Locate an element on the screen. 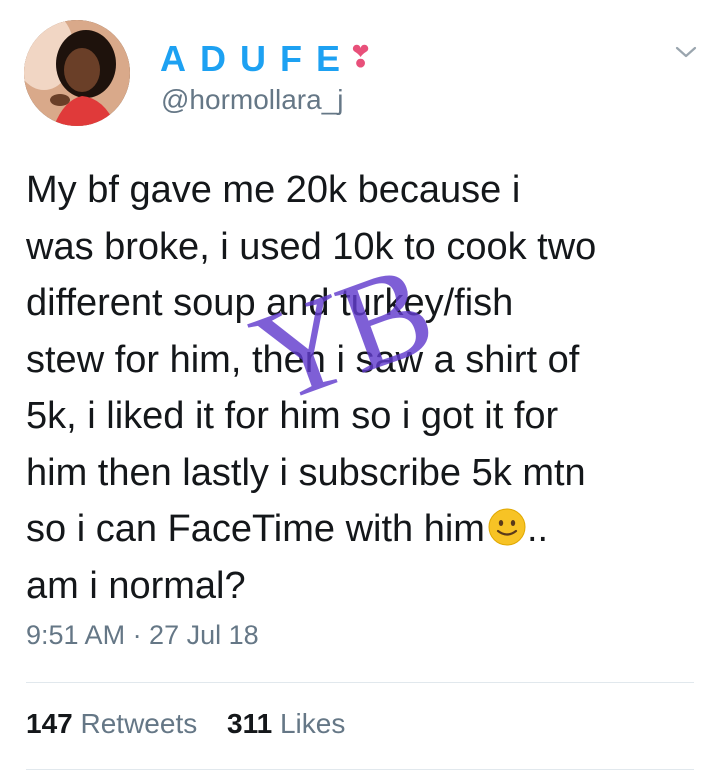 Image resolution: width=720 pixels, height=773 pixels. retweets-stat: 147 Retweets is located at coordinates (111, 724).